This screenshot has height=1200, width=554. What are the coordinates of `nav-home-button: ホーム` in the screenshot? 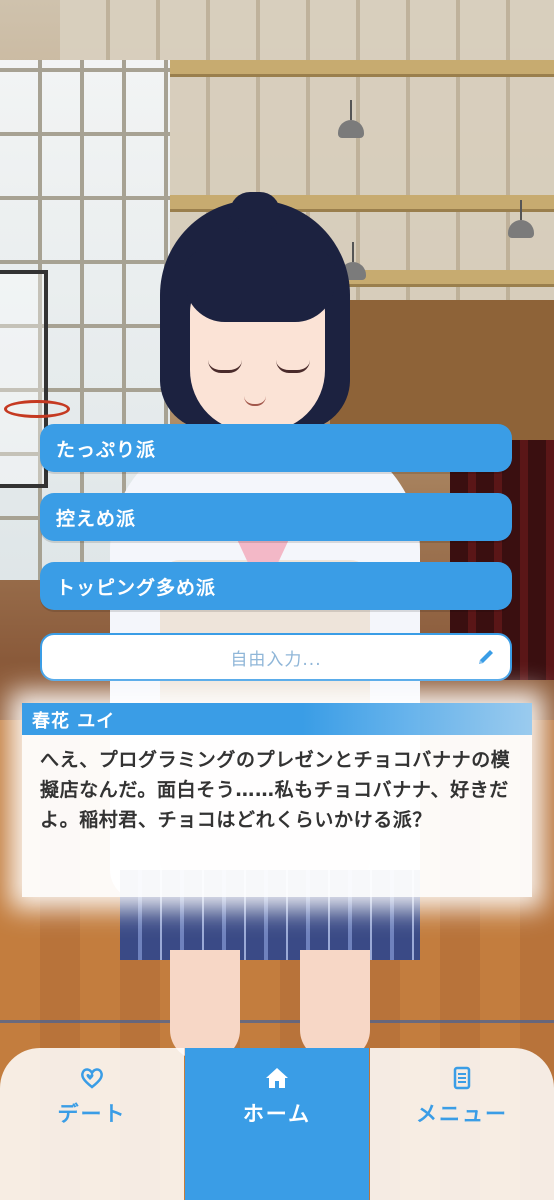 It's located at (277, 1124).